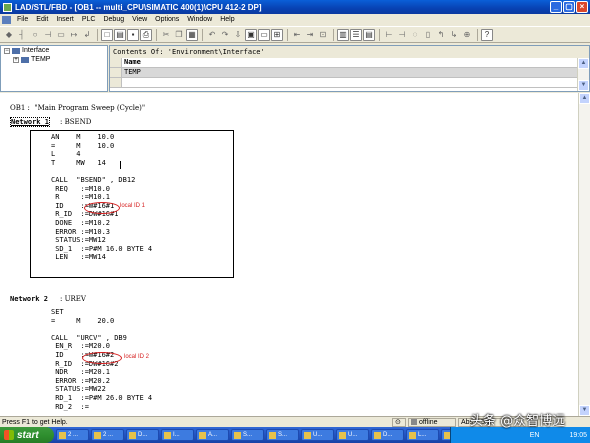  What do you see at coordinates (584, 254) in the screenshot?
I see `editor-scrollbar: ▲ ▼` at bounding box center [584, 254].